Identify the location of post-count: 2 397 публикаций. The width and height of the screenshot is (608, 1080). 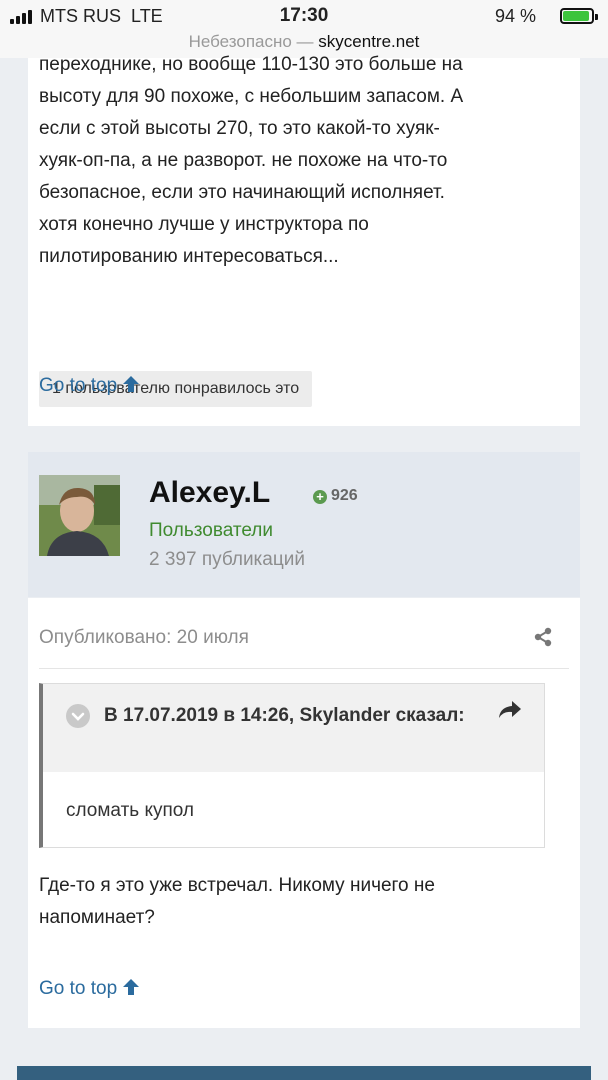
(227, 559).